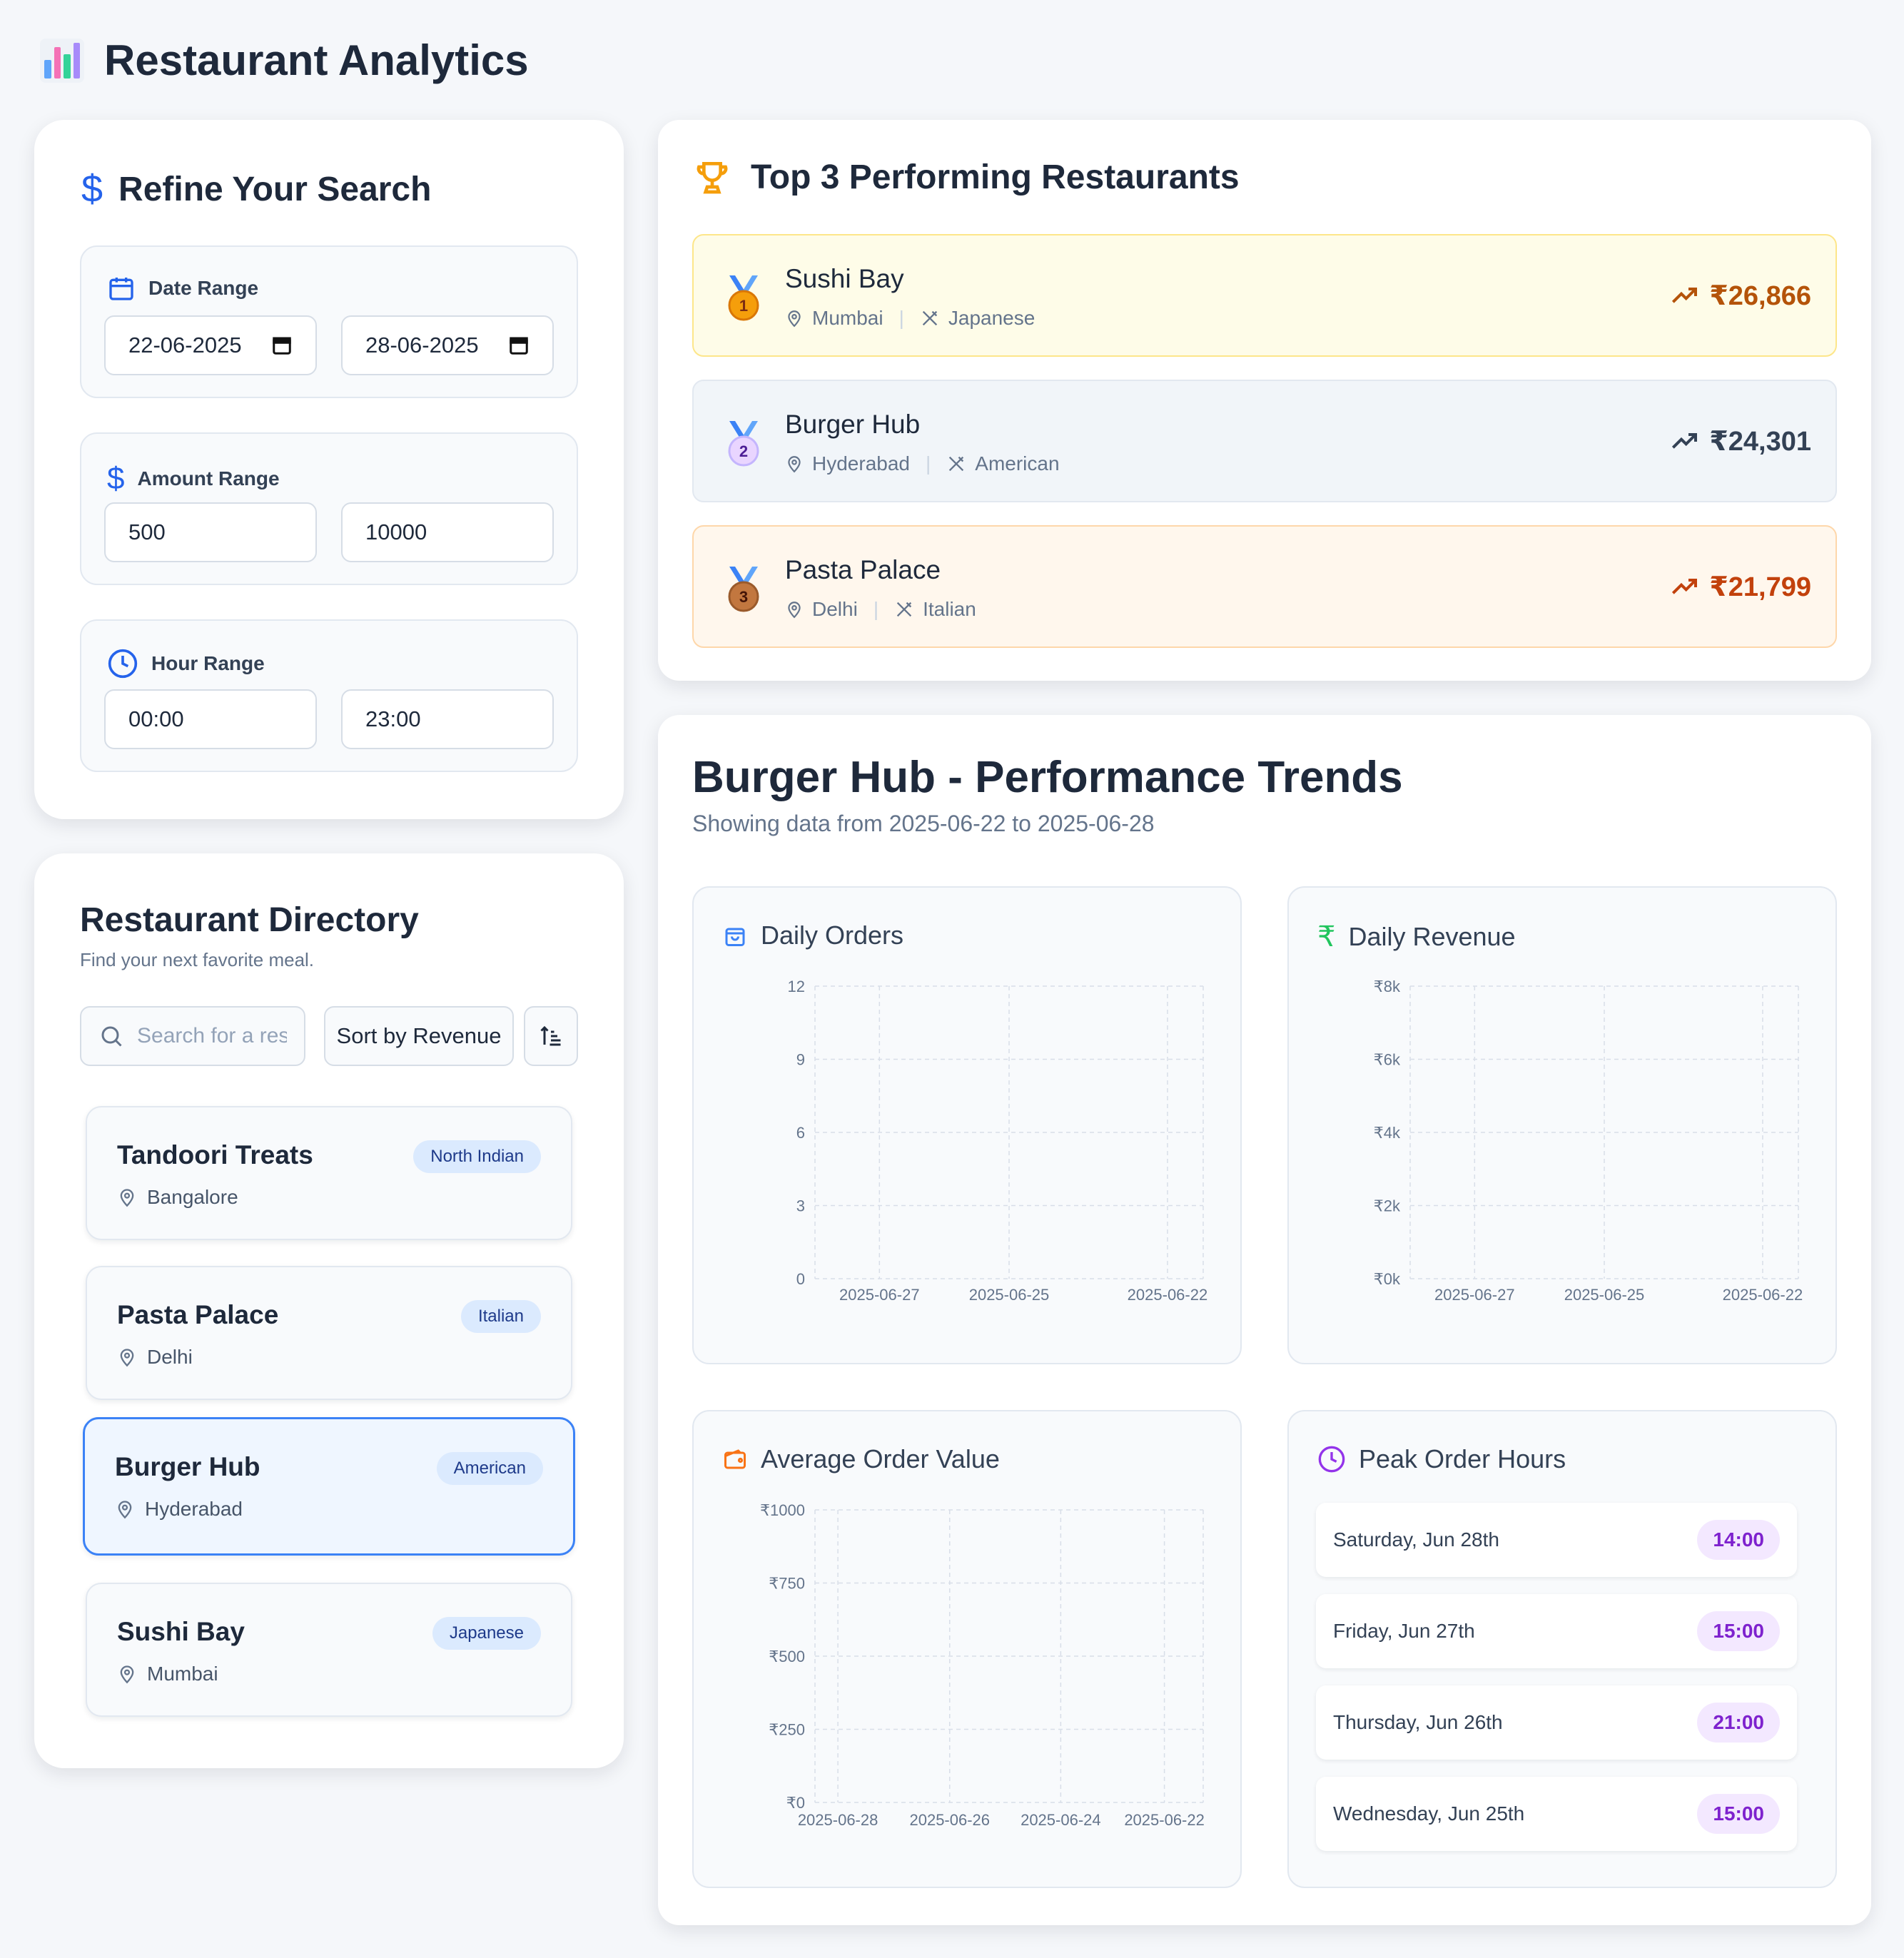 The height and width of the screenshot is (1958, 1904). What do you see at coordinates (210, 532) in the screenshot?
I see `amount-min-input: 500` at bounding box center [210, 532].